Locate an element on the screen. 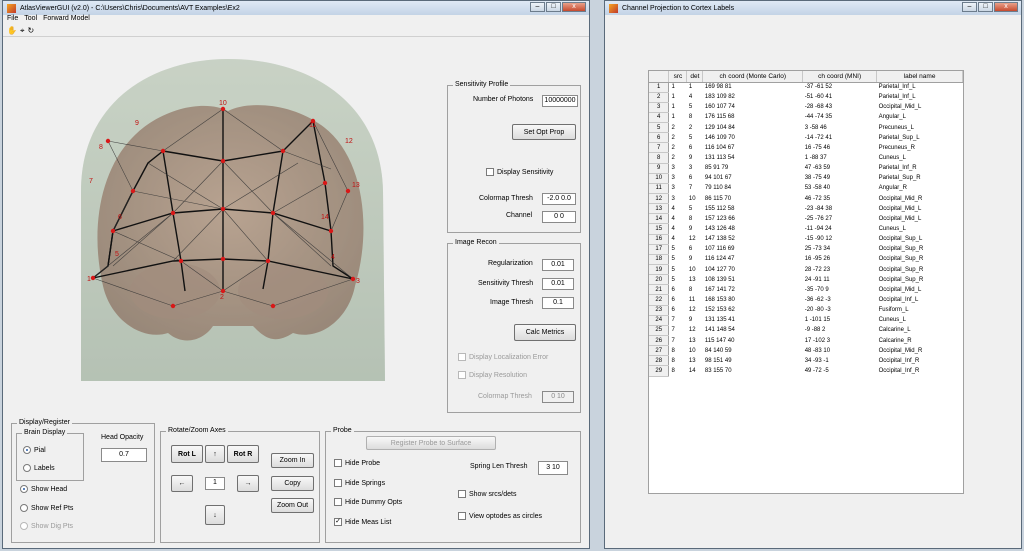 This screenshot has height=551, width=1024. row-number: 25 is located at coordinates (659, 331).